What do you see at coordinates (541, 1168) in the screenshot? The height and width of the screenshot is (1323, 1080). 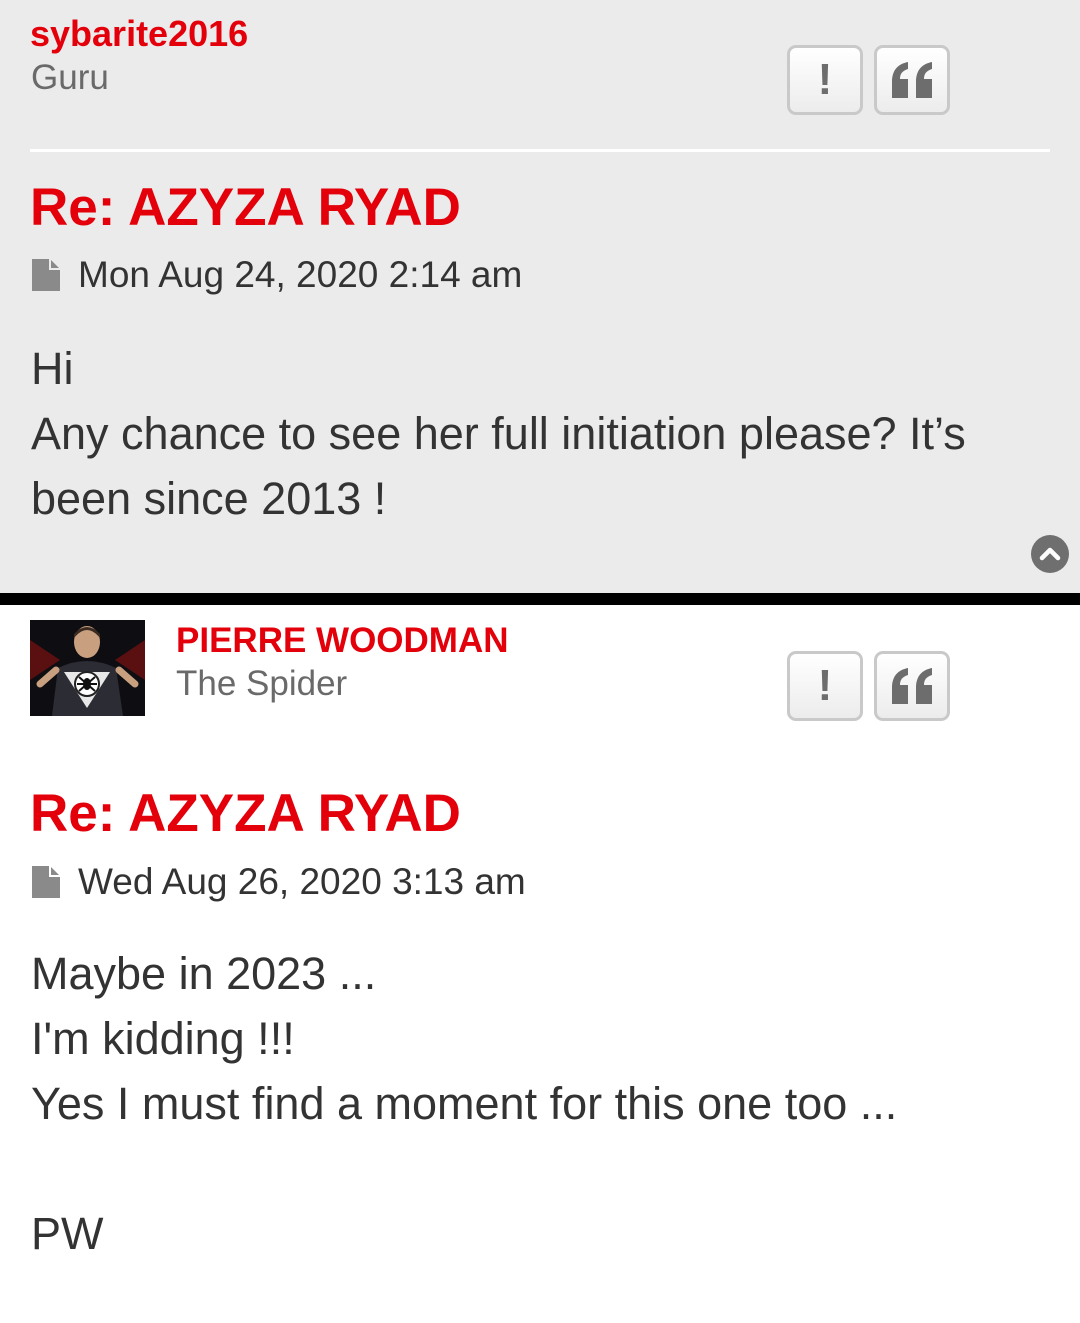 I see `content-line-blank` at bounding box center [541, 1168].